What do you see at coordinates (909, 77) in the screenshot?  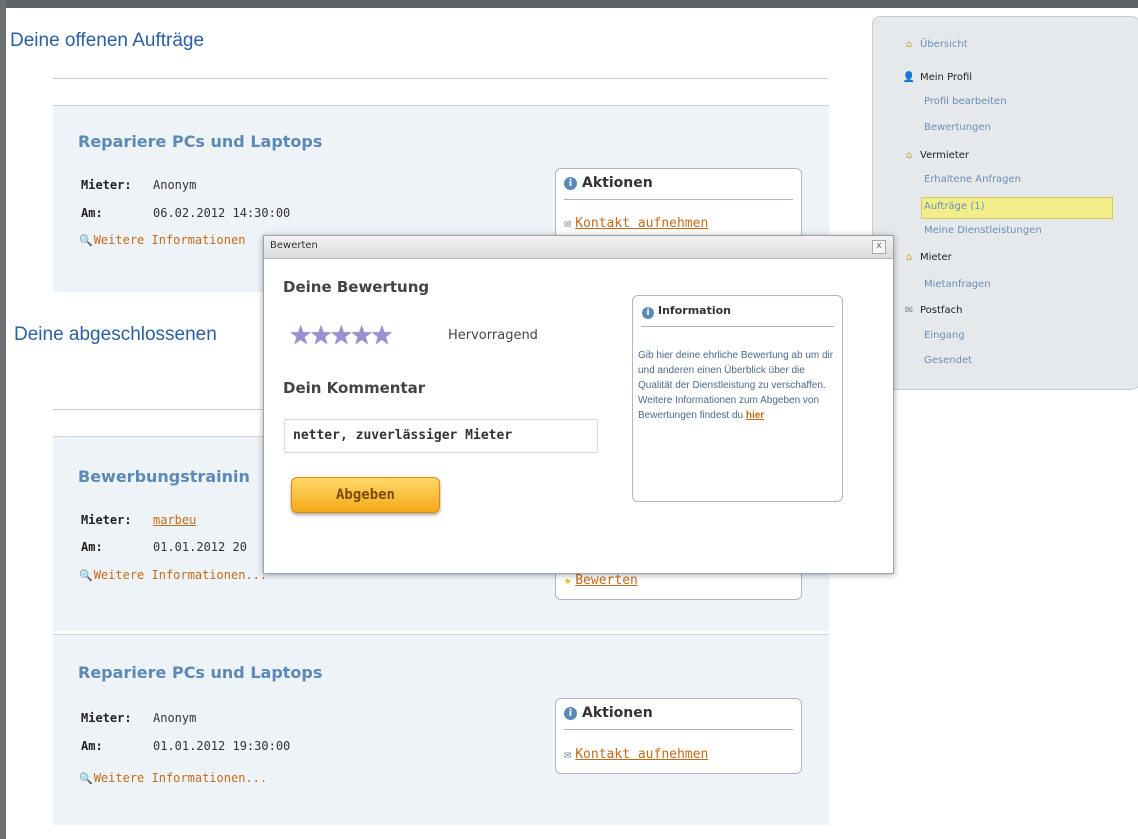 I see `user-icon: 👤` at bounding box center [909, 77].